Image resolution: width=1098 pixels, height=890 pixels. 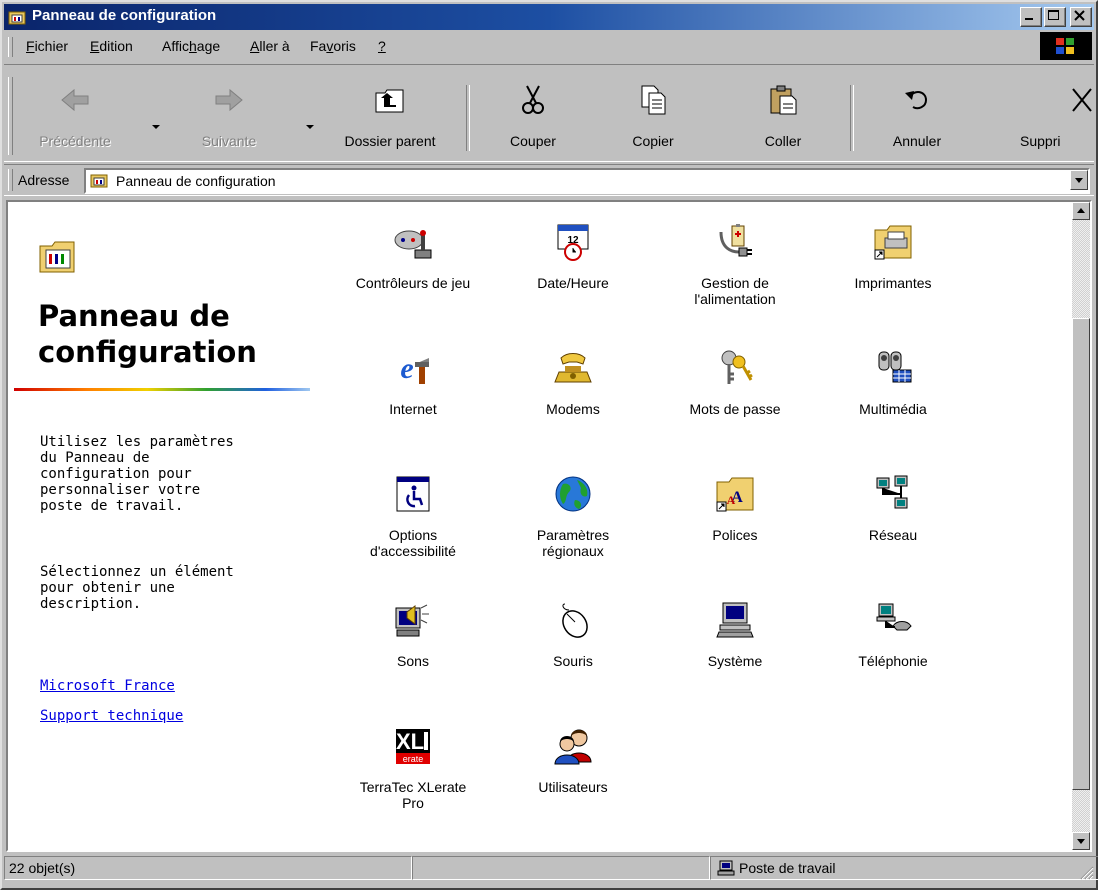 I want to click on mouse-icon, so click(x=575, y=620).